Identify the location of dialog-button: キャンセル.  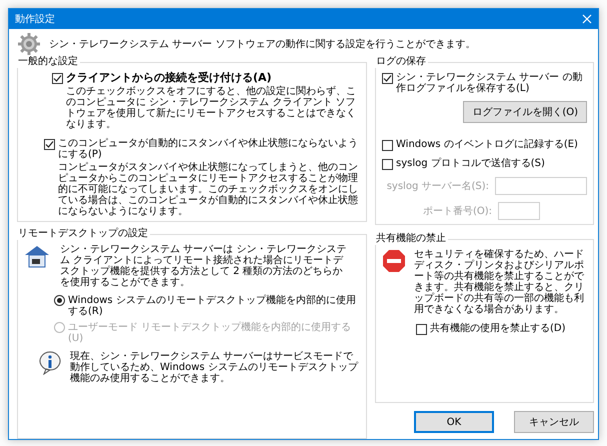
(554, 422).